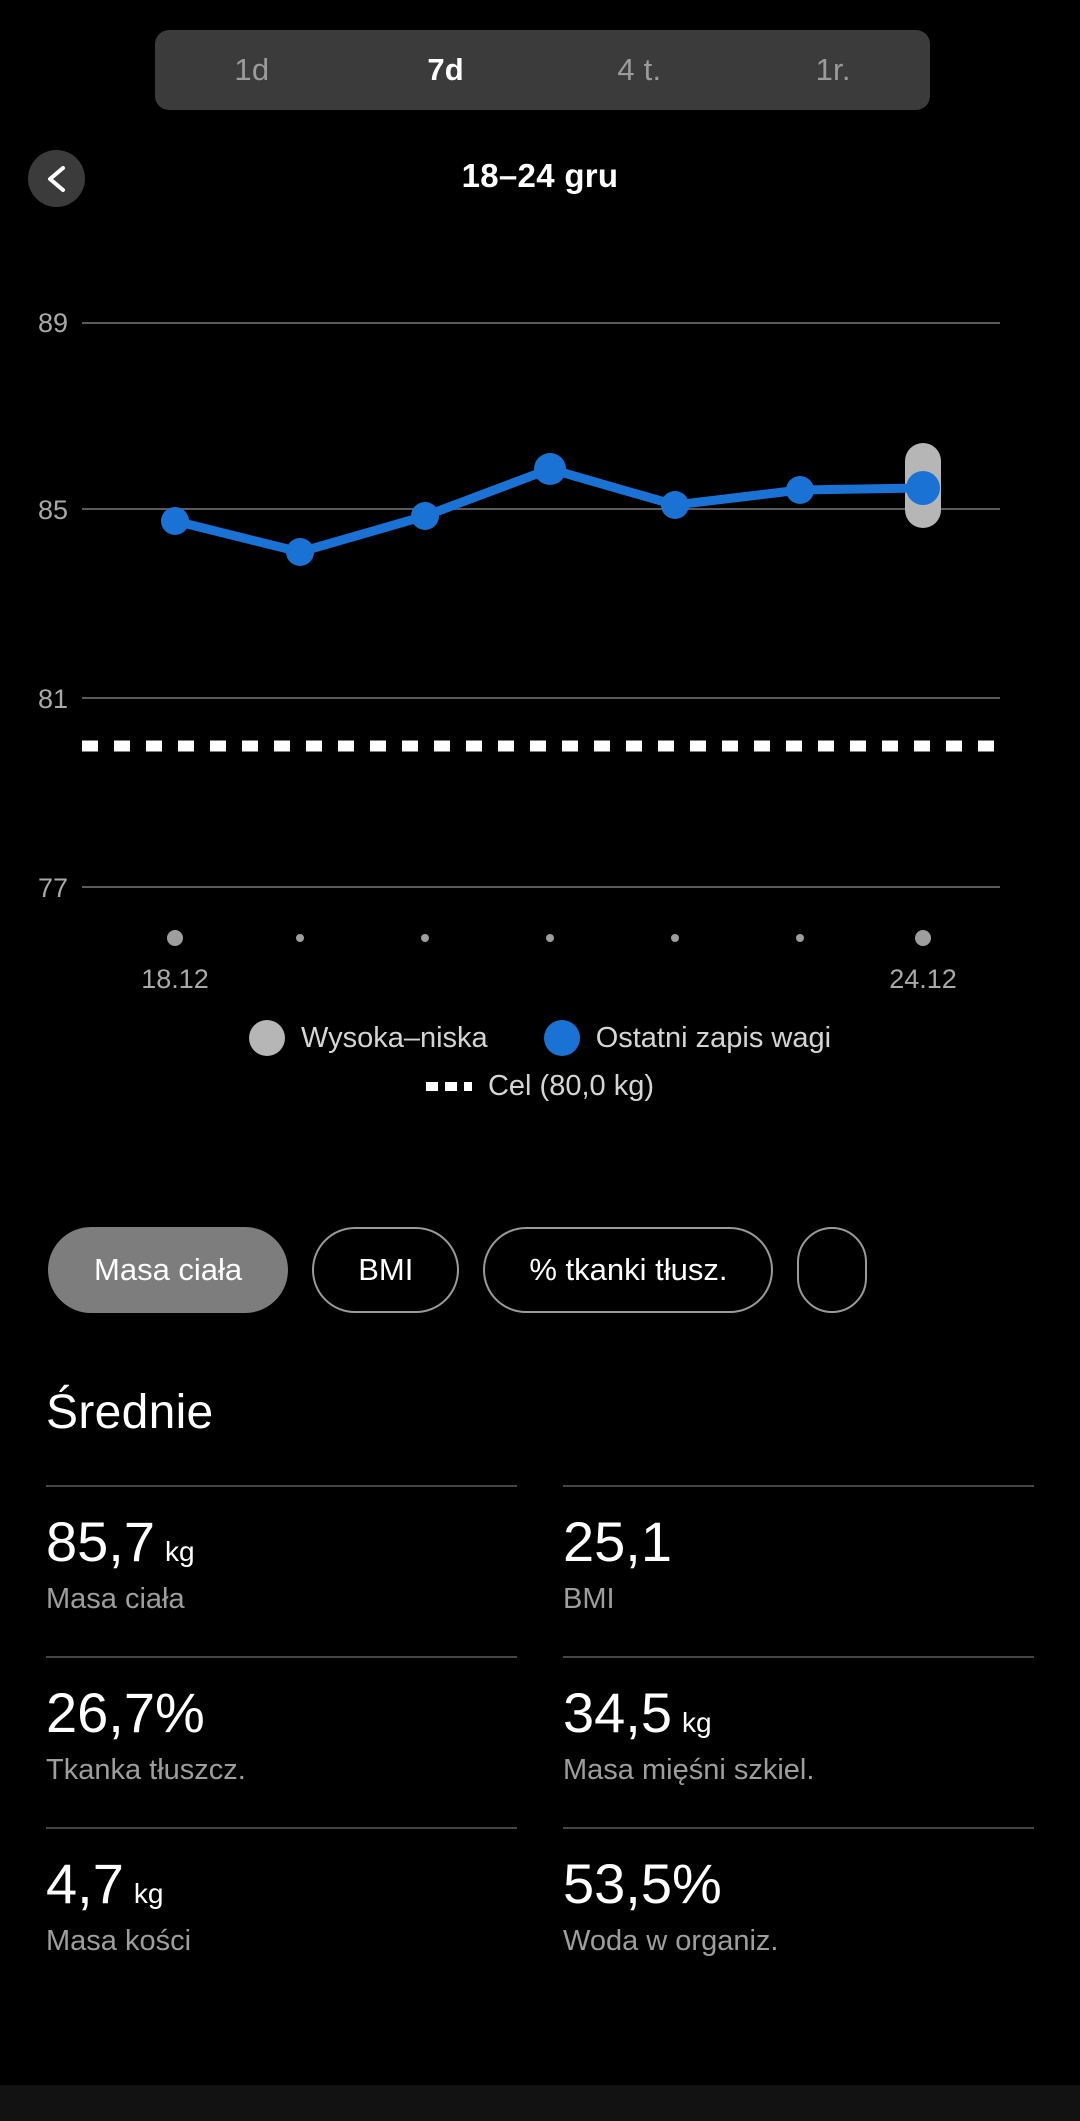 The image size is (1080, 2121). What do you see at coordinates (266, 1038) in the screenshot?
I see `legend-circle-grey-icon` at bounding box center [266, 1038].